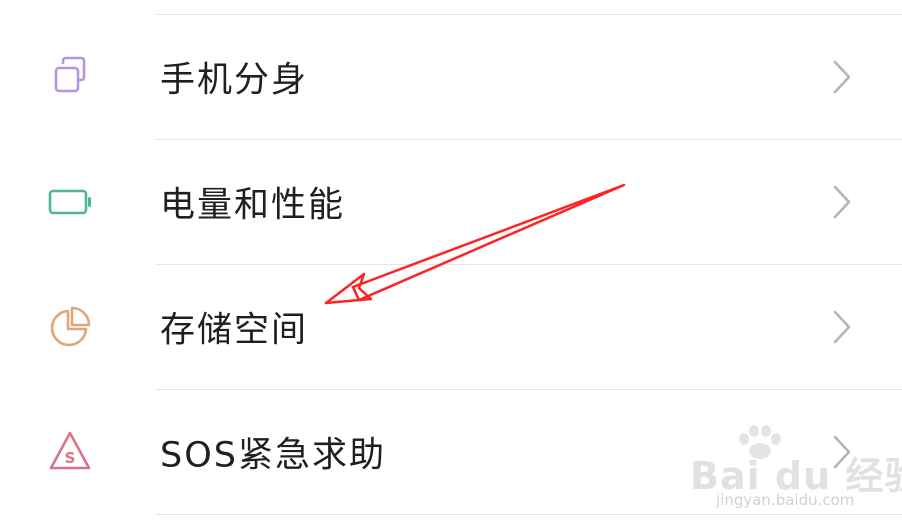  Describe the element at coordinates (70, 327) in the screenshot. I see `pie-chart-icon` at that location.